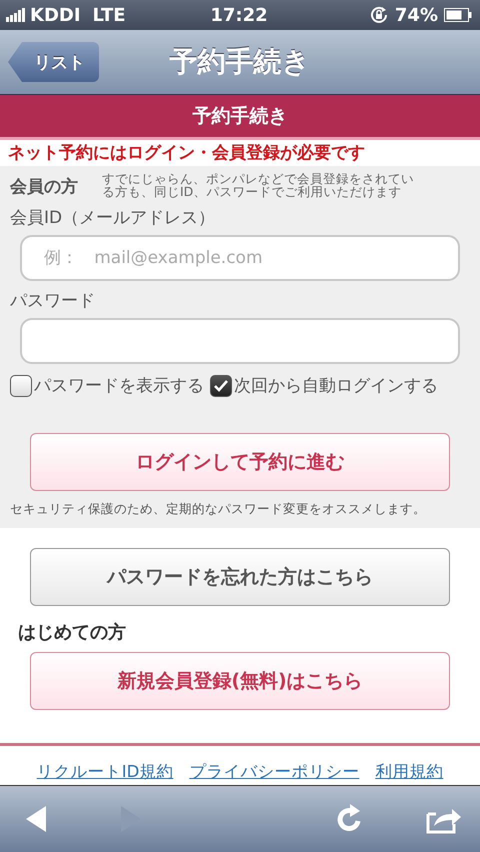 This screenshot has height=852, width=480. I want to click on signal-icon, so click(16, 15).